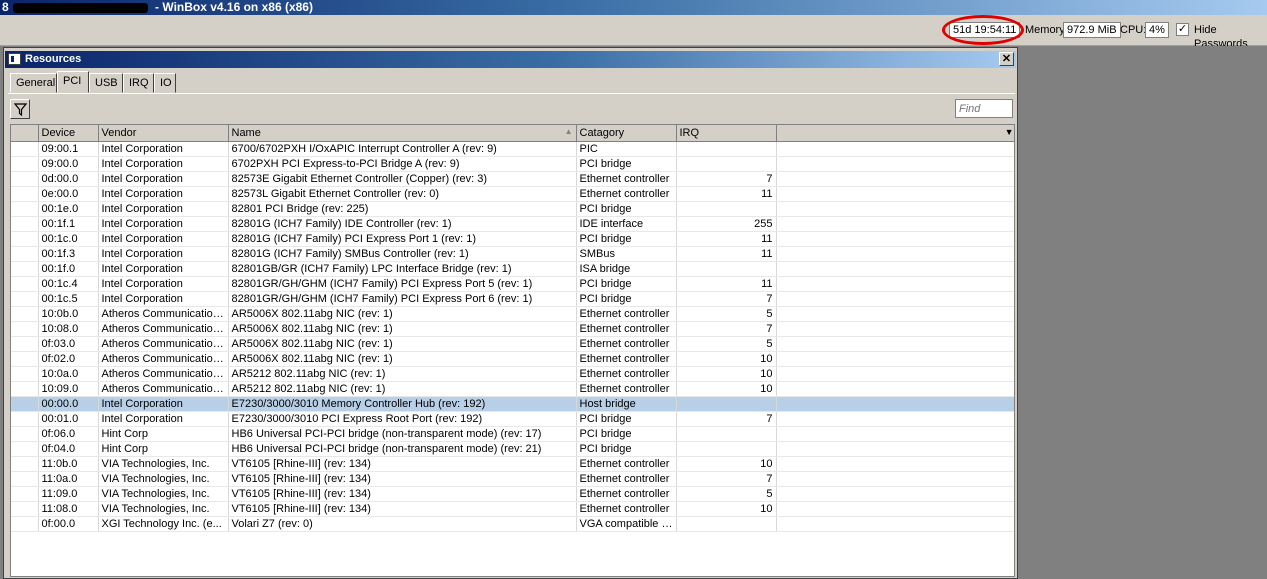 Image resolution: width=1267 pixels, height=579 pixels. Describe the element at coordinates (1092, 30) in the screenshot. I see `memory-field: 972.9 MiB` at that location.